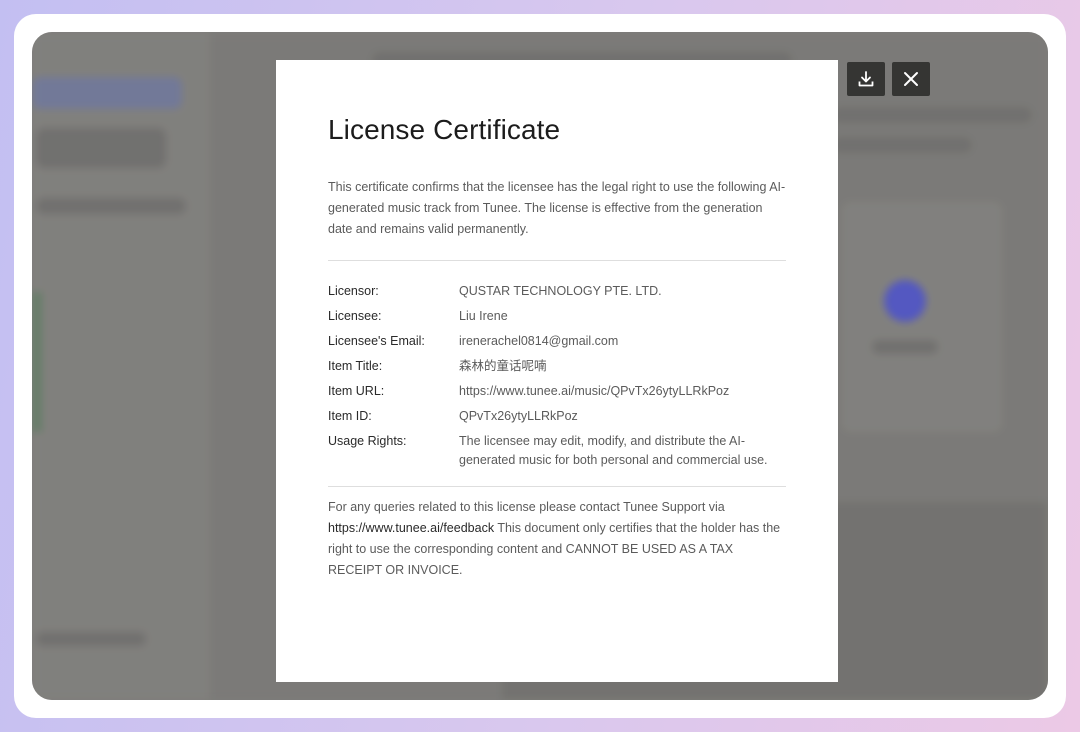 This screenshot has height=732, width=1080. I want to click on detail-row-item-title: Item Title: 森林的童话呢喃, so click(563, 366).